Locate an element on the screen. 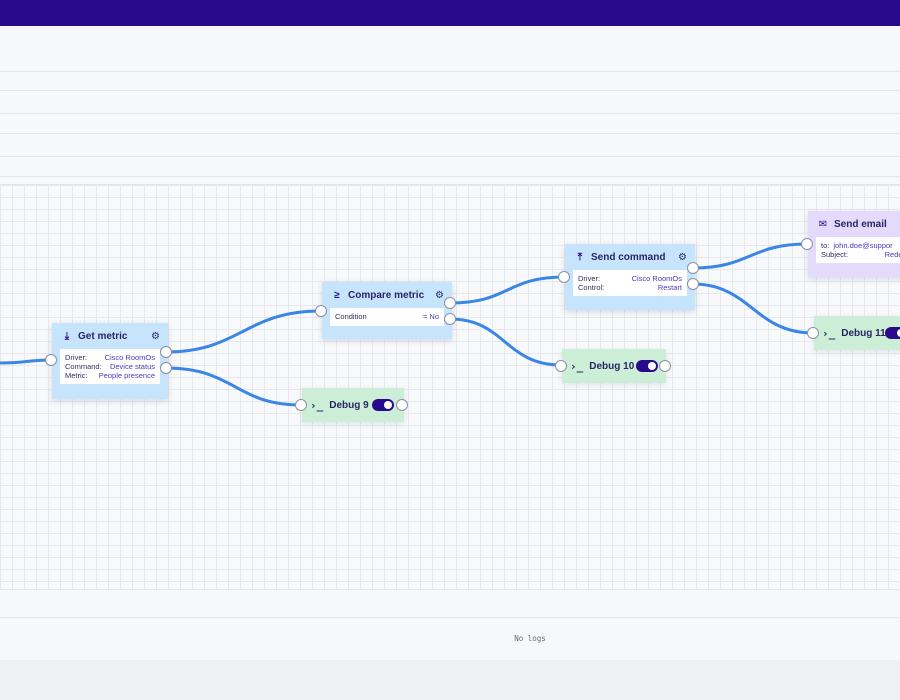 Image resolution: width=900 pixels, height=700 pixels. prop-key: Condition is located at coordinates (351, 316).